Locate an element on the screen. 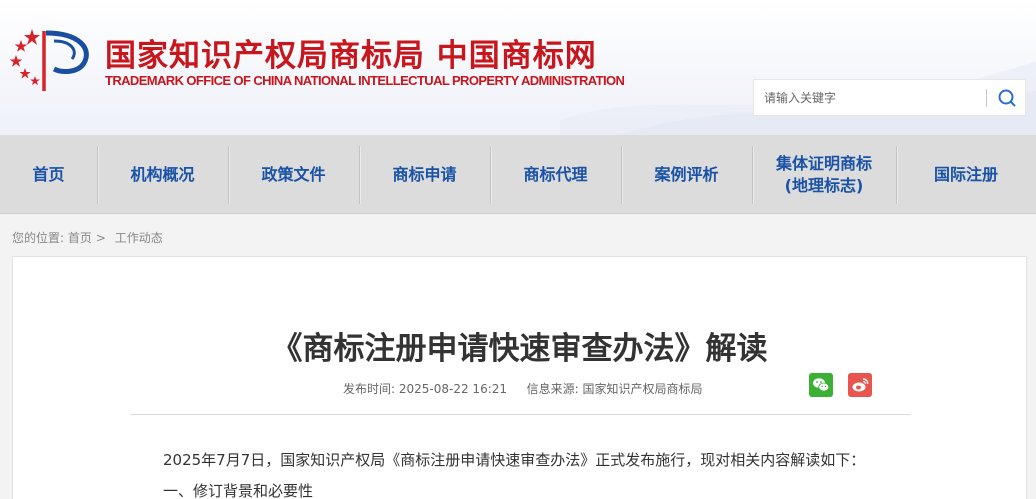  nav-item-label: 首页 is located at coordinates (48, 174).